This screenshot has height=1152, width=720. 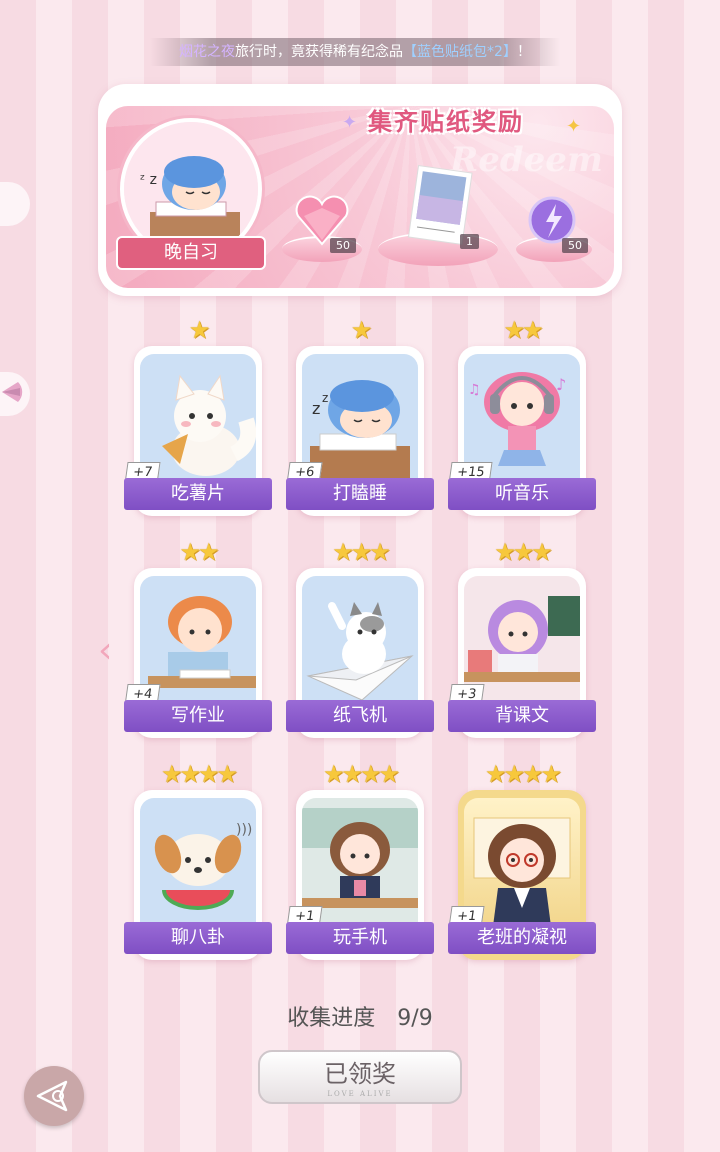 I want to click on card-label: 玩手机, so click(x=360, y=938).